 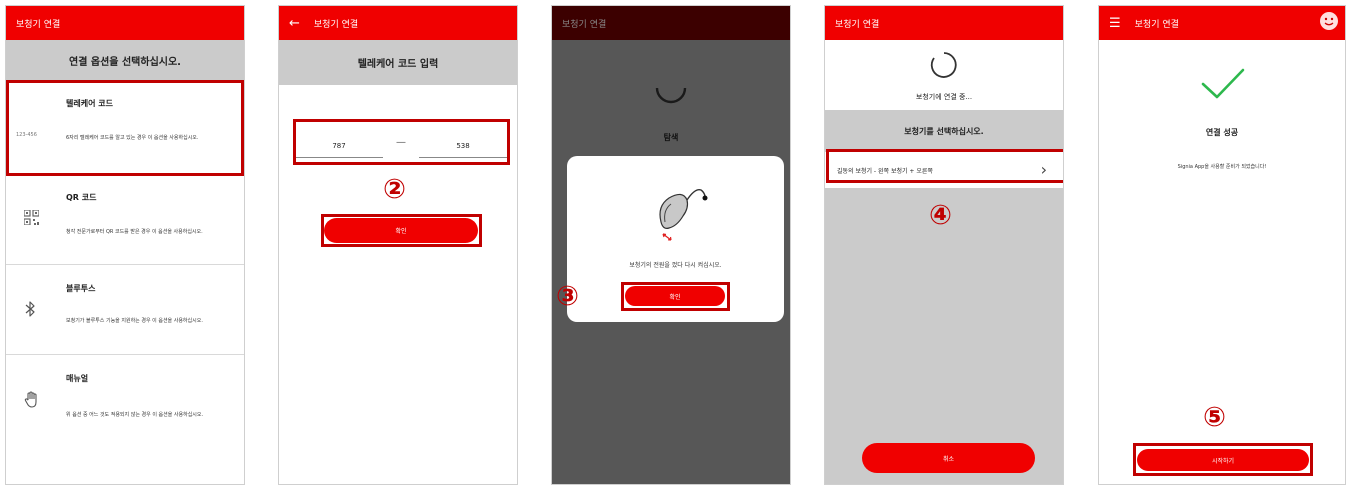 What do you see at coordinates (567, 296) in the screenshot?
I see `step-number-3: ③` at bounding box center [567, 296].